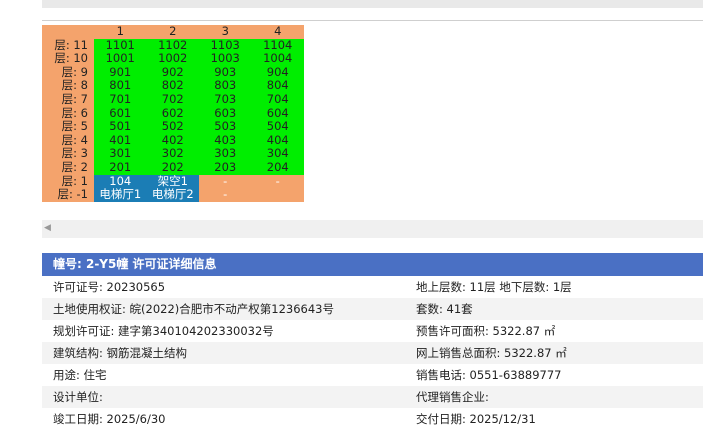 The width and height of the screenshot is (703, 443). I want to click on column-header: 4, so click(277, 32).